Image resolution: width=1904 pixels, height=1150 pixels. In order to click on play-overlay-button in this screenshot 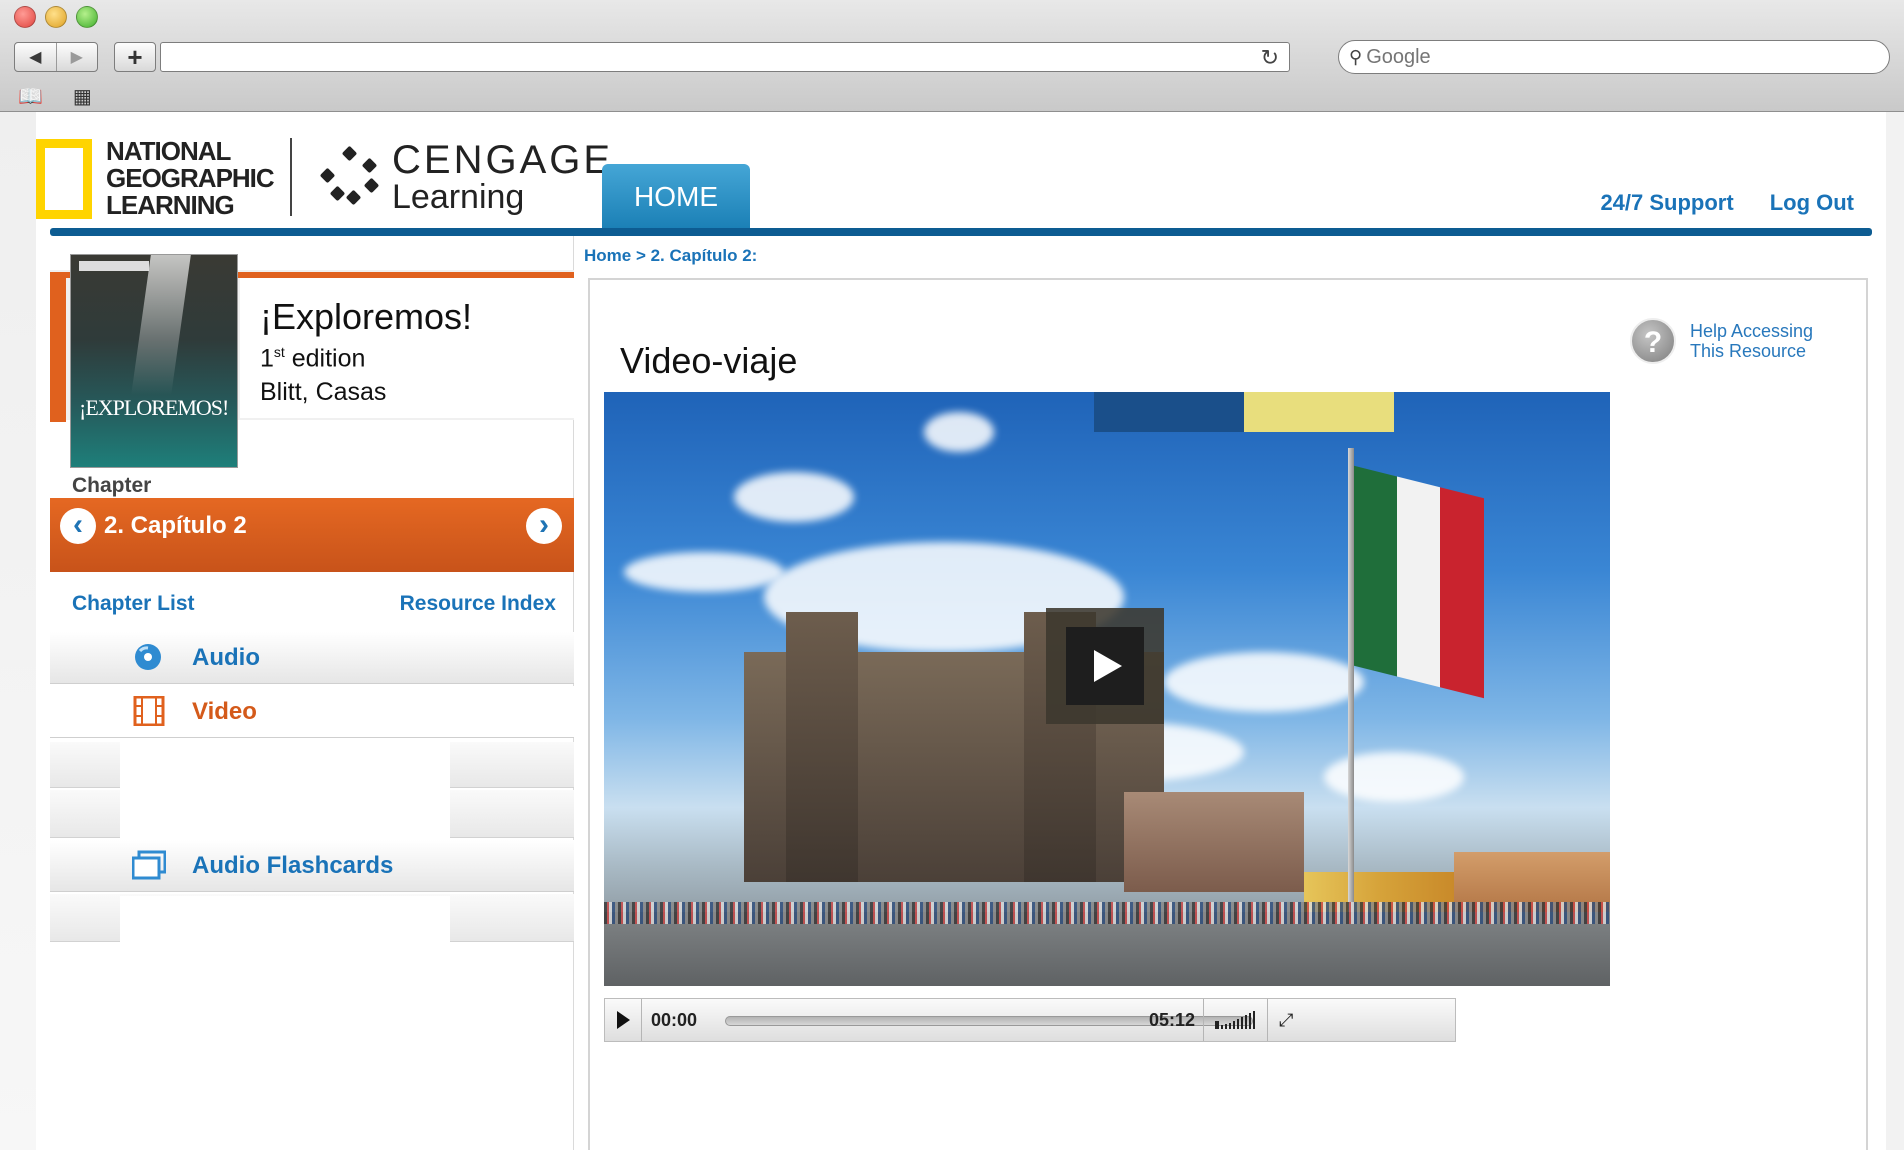, I will do `click(1105, 666)`.